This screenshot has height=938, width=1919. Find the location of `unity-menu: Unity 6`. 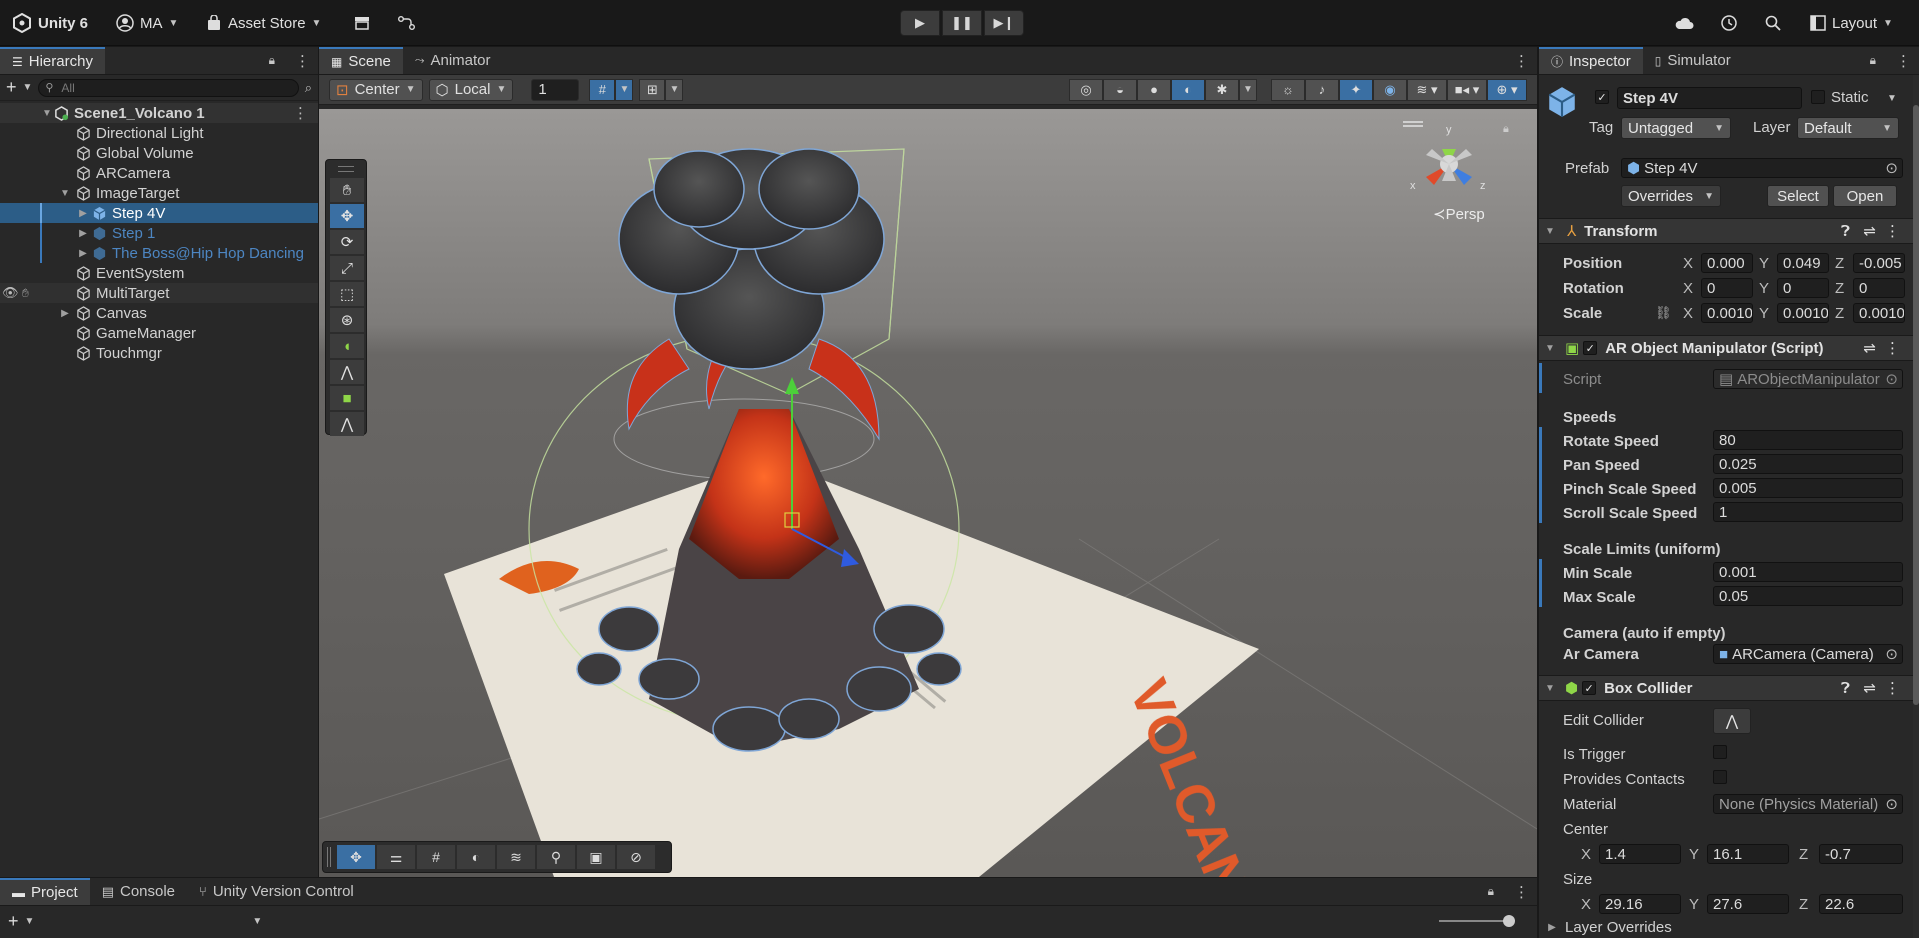

unity-menu: Unity 6 is located at coordinates (50, 23).